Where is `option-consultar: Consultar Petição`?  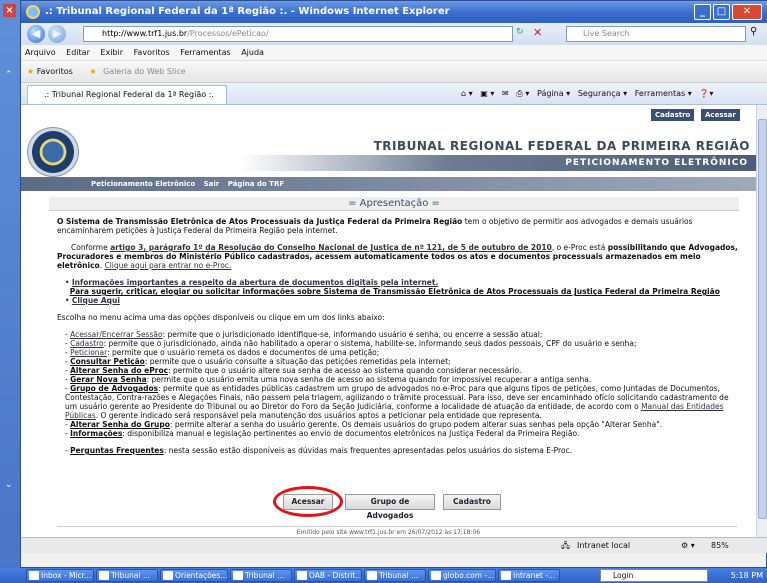 option-consultar: Consultar Petição is located at coordinates (107, 361).